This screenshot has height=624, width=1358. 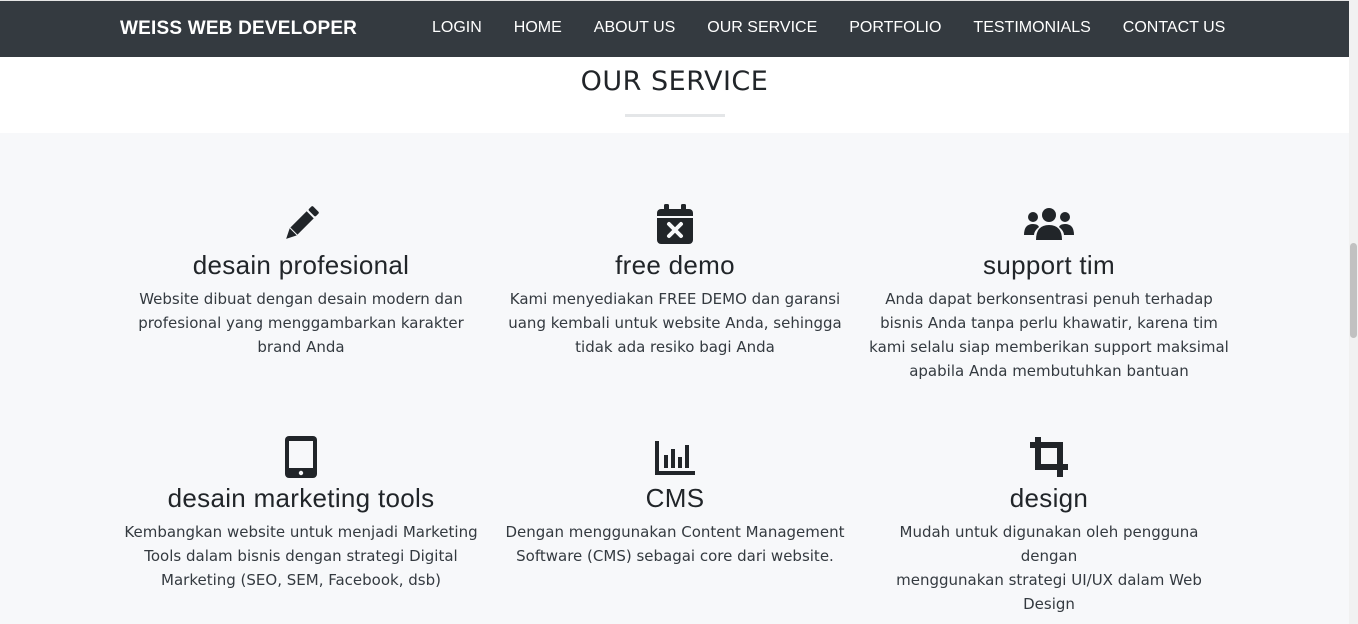 What do you see at coordinates (1049, 498) in the screenshot?
I see `service-title: design` at bounding box center [1049, 498].